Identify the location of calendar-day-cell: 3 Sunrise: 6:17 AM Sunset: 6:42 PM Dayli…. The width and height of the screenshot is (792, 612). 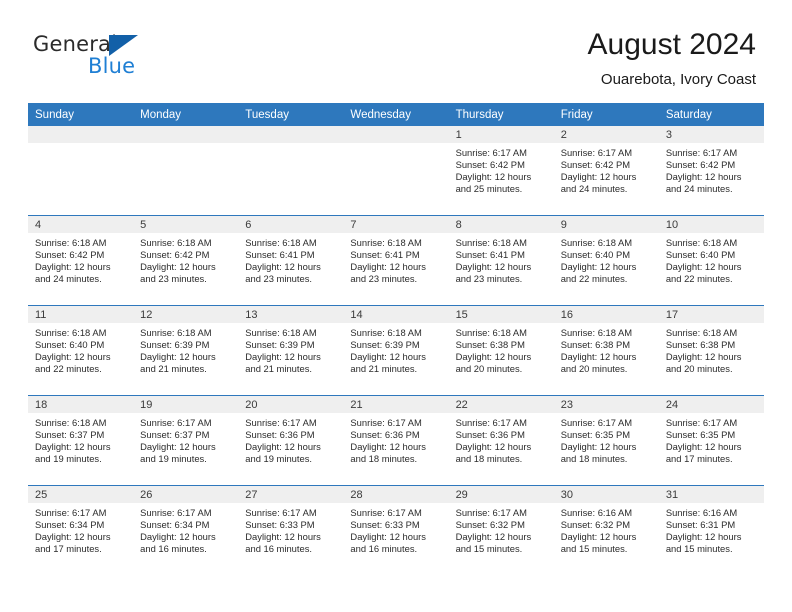
(711, 171).